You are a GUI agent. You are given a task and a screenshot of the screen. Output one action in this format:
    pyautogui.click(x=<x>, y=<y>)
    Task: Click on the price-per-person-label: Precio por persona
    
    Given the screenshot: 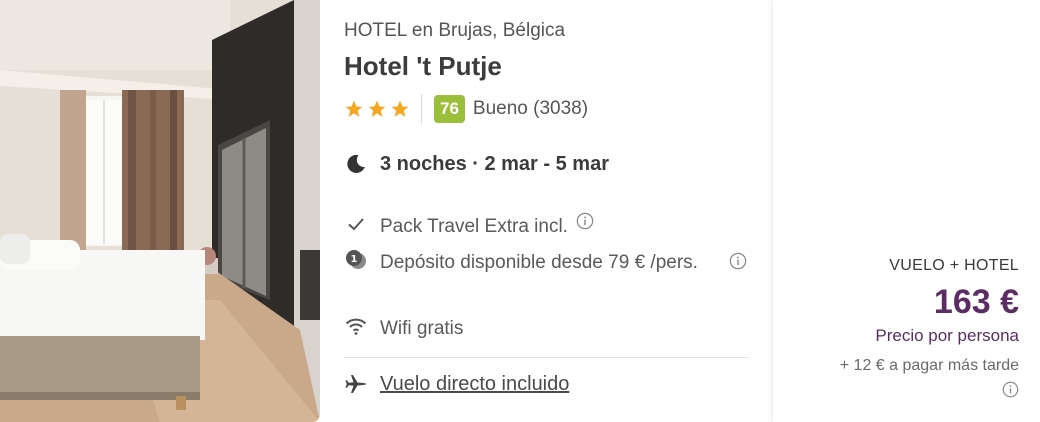 What is the action you would take?
    pyautogui.click(x=947, y=335)
    